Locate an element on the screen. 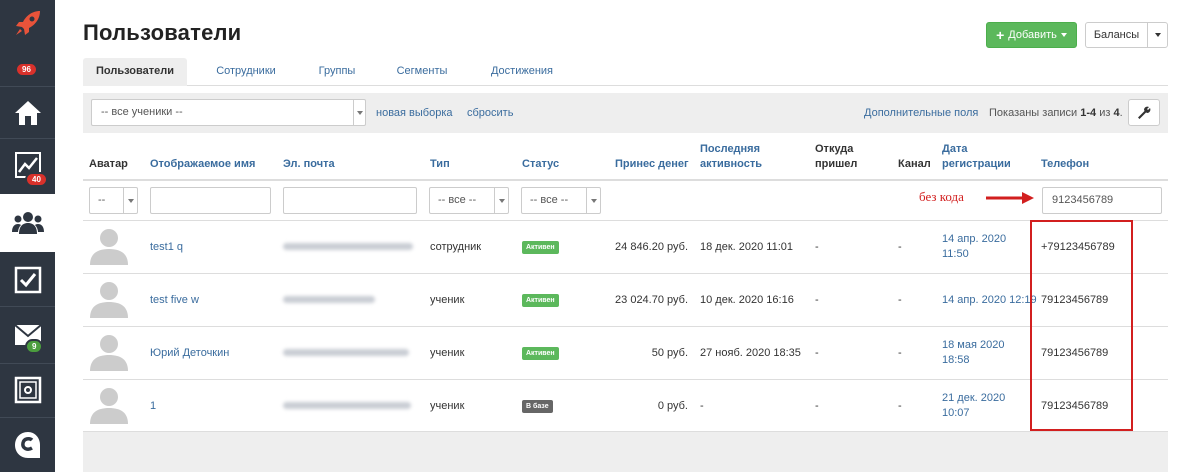 The width and height of the screenshot is (1200, 472). table-footer-area is located at coordinates (625, 452).